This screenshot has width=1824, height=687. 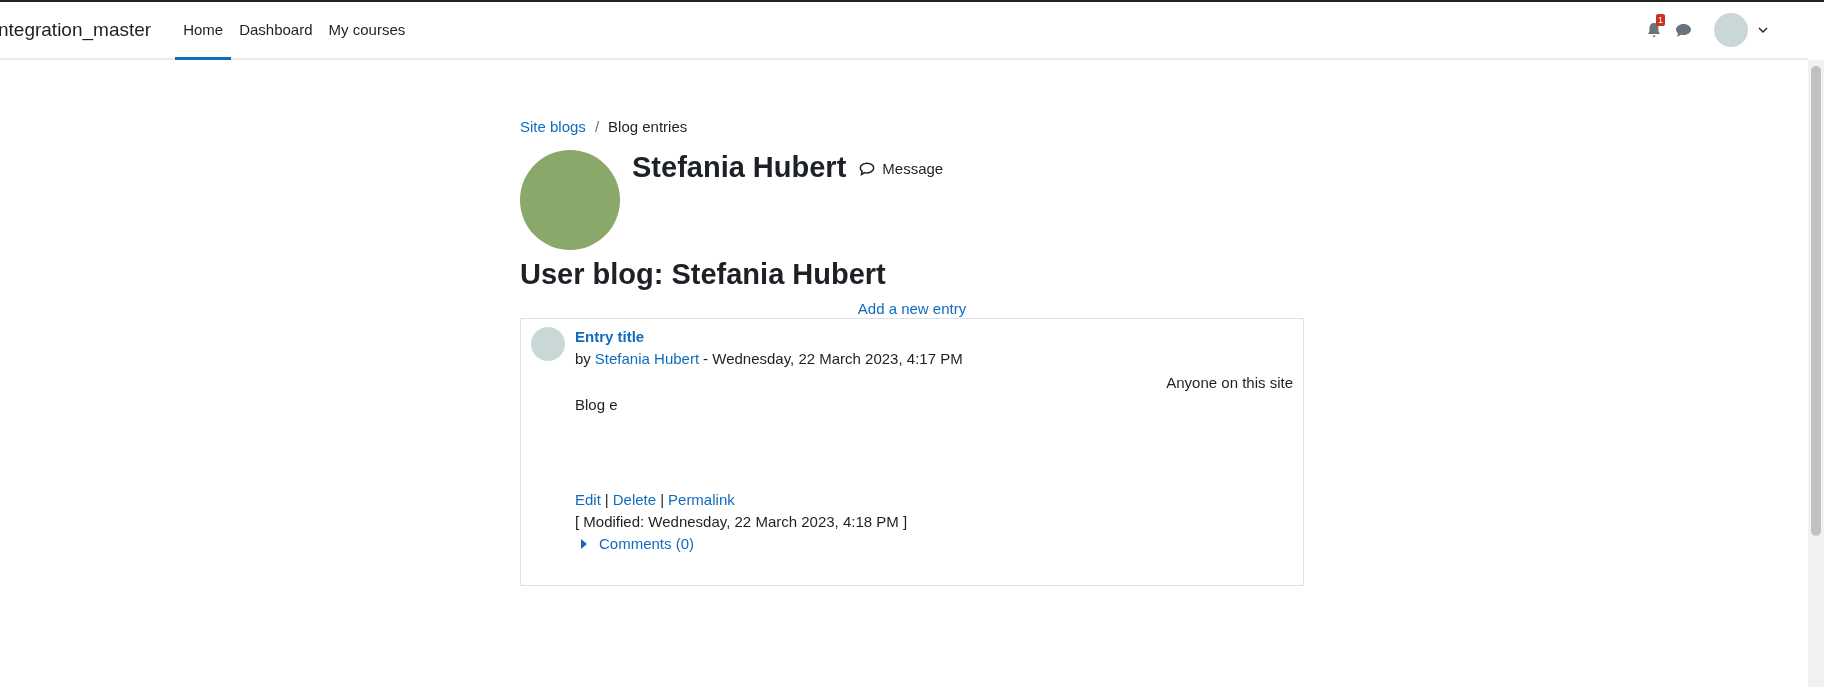 I want to click on entry-body-text: Blog e, so click(x=597, y=405).